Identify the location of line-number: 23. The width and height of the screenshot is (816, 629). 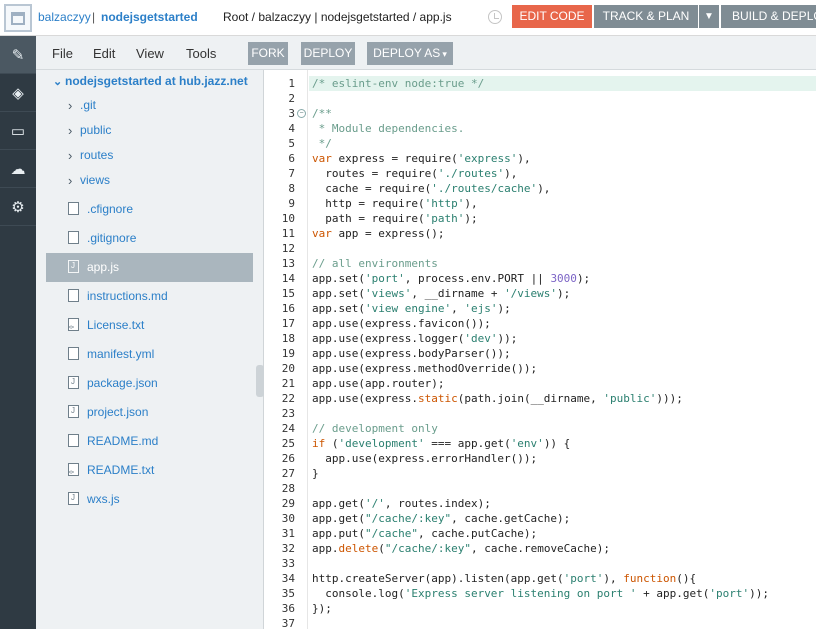
(288, 413).